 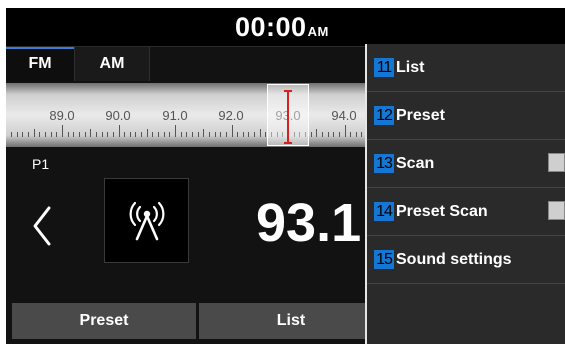 I want to click on menu-item-label: Sound settings, so click(x=454, y=259).